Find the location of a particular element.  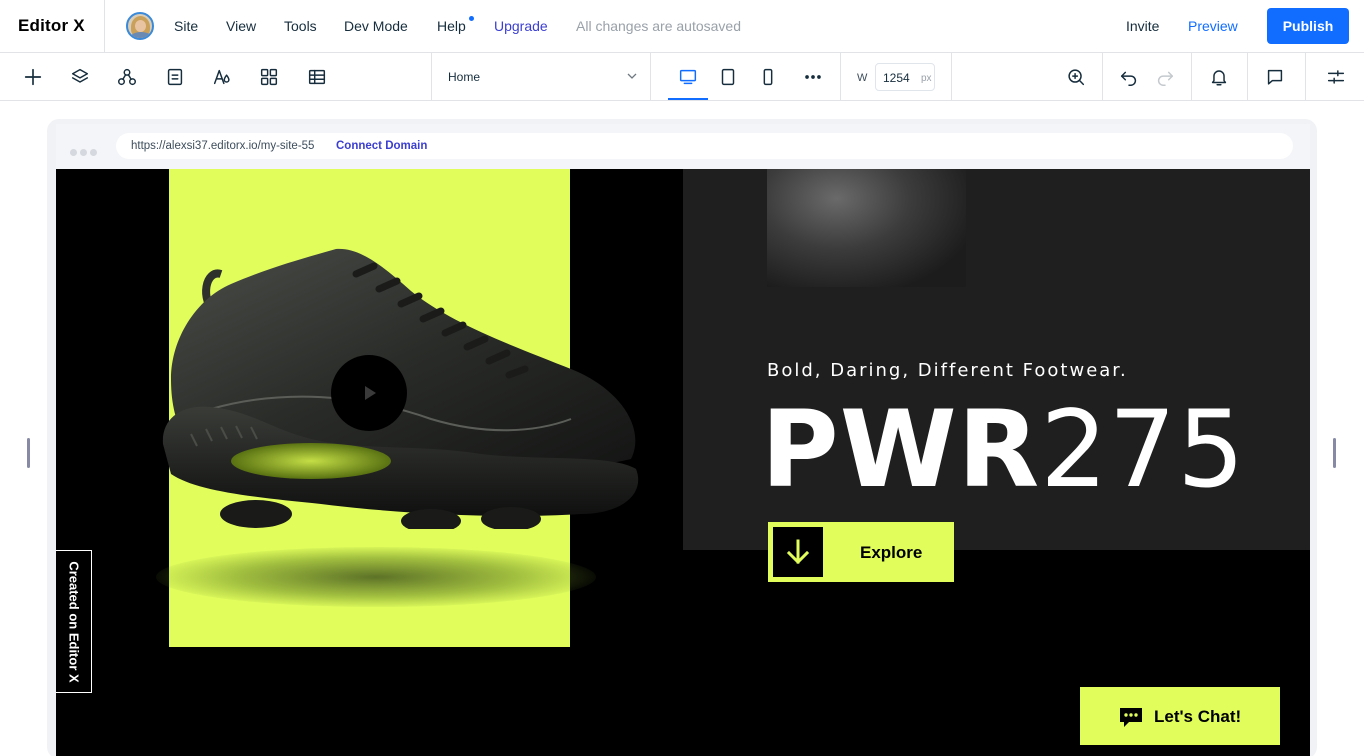

toolbar: Home W 1254 px is located at coordinates (682, 77).